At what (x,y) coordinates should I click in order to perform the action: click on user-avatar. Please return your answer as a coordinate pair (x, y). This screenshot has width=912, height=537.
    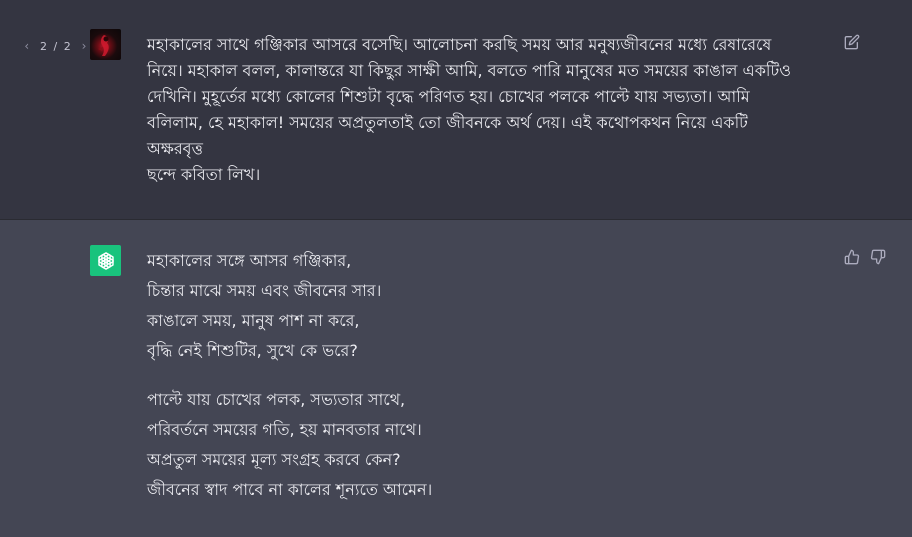
    Looking at the image, I should click on (105, 44).